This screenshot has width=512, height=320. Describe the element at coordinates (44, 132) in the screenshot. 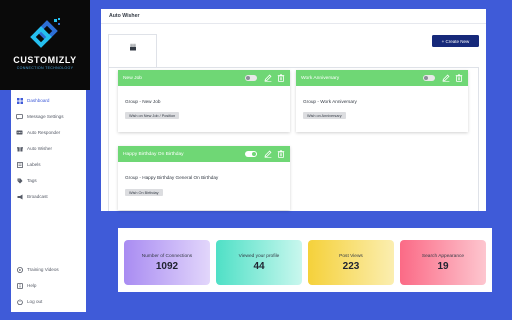

I see `sidebar-item-label: Auto Responder` at that location.